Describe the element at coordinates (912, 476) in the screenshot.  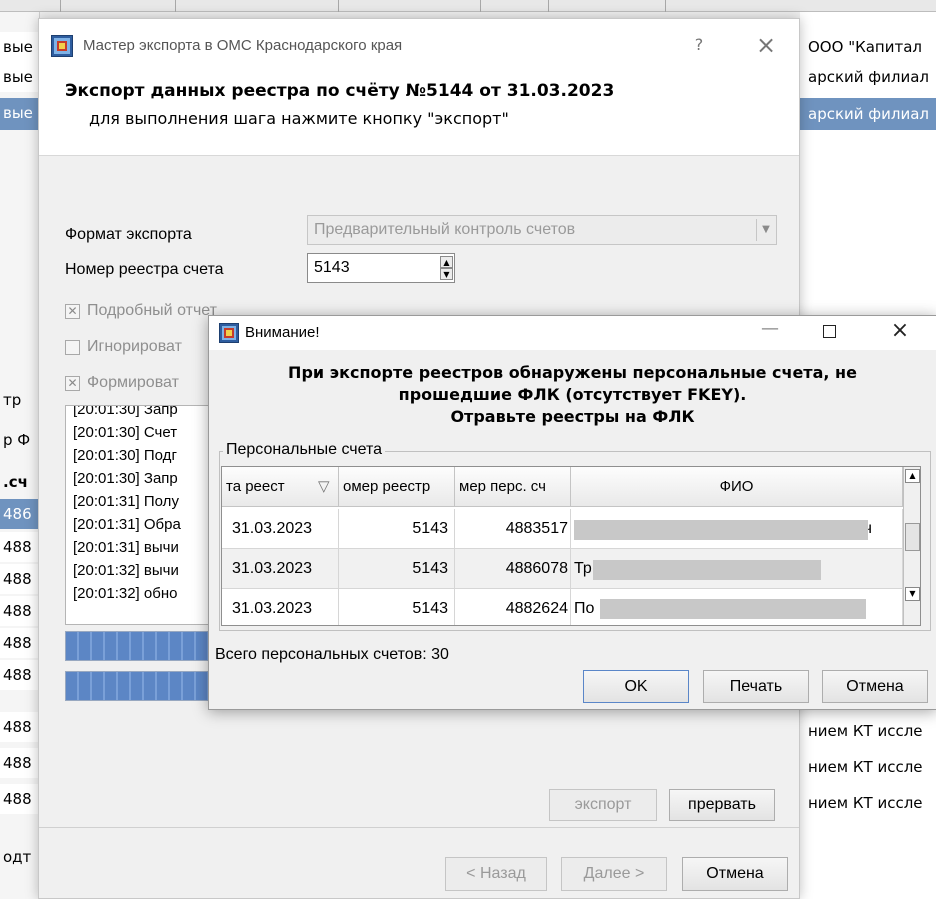
I see `scroll-up-icon: ▲` at that location.